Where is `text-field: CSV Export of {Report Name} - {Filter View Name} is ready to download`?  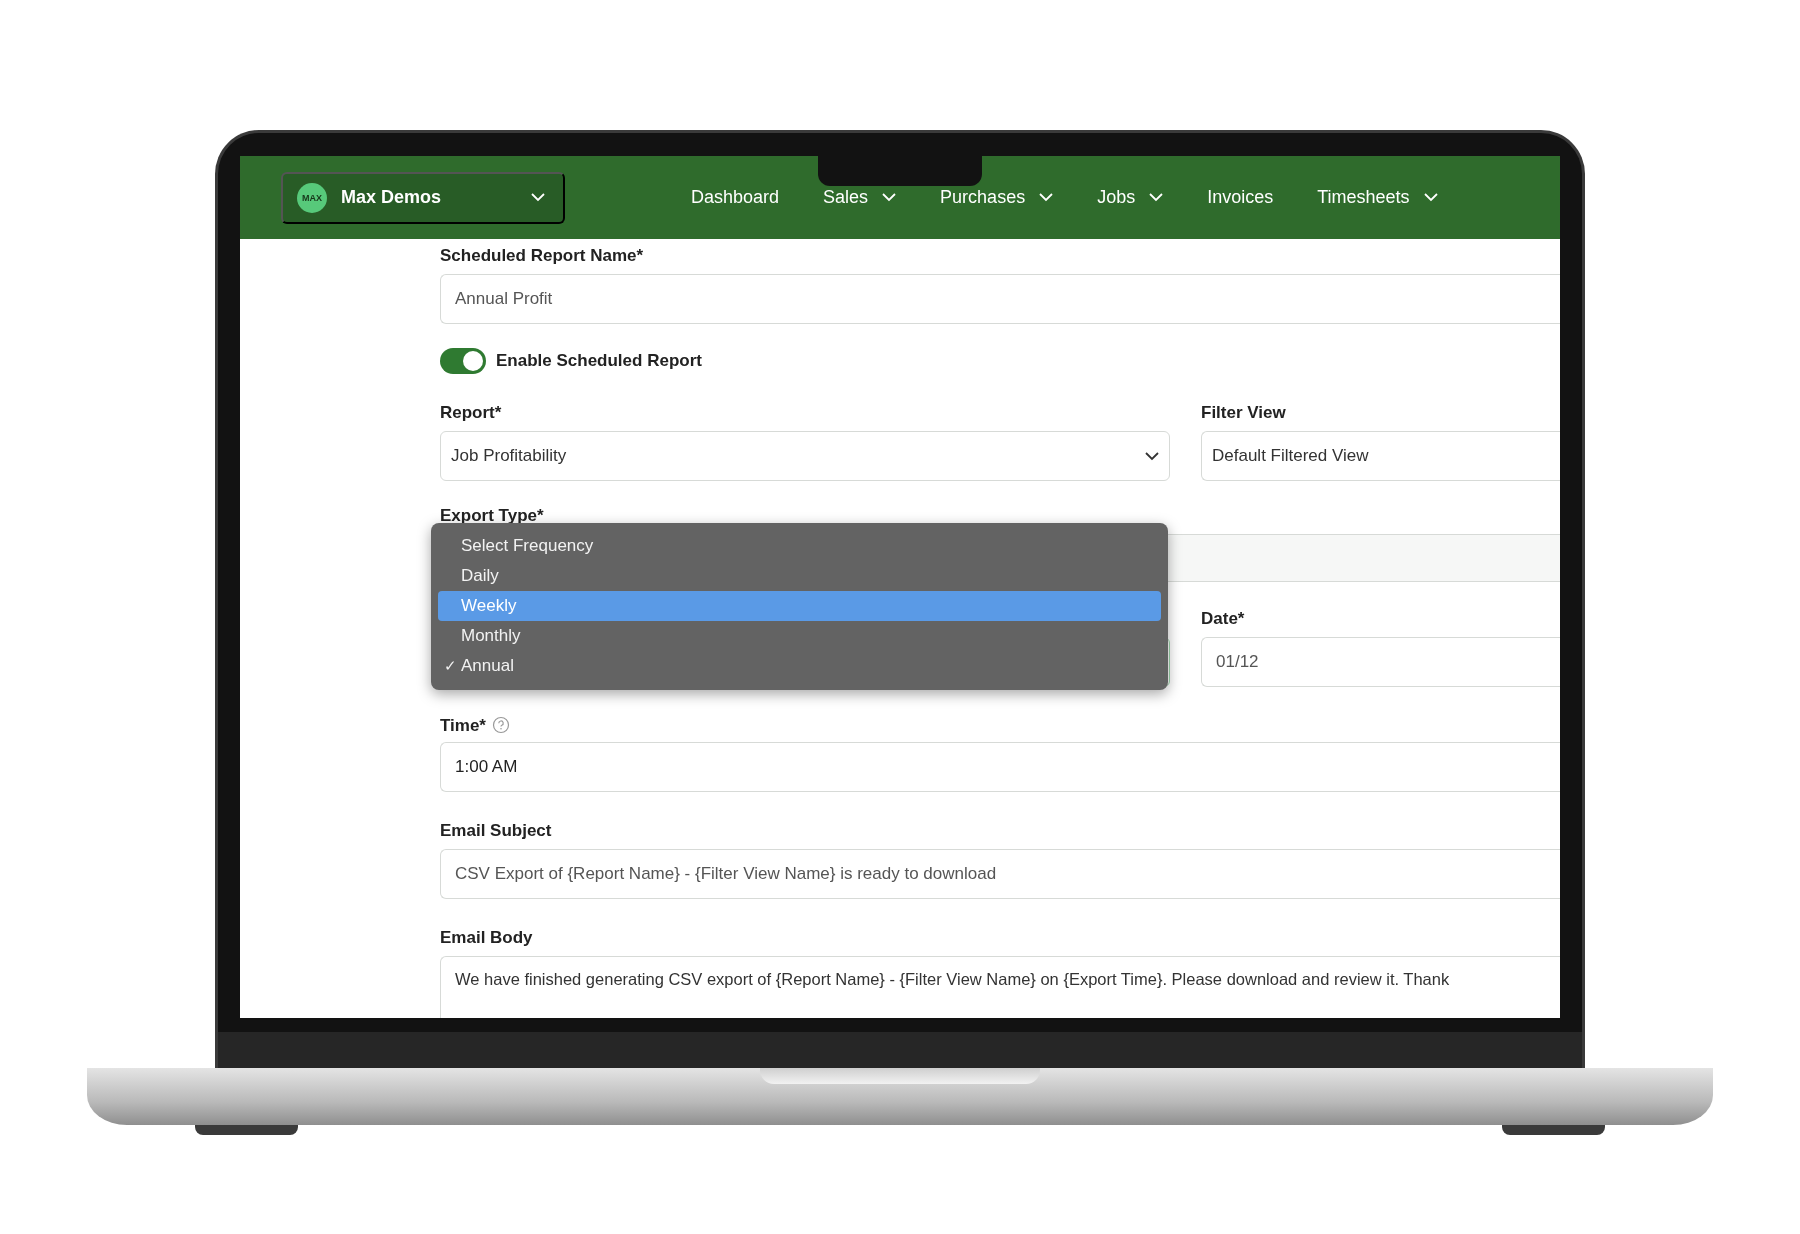 text-field: CSV Export of {Report Name} - {Filter View Name} is ready to download is located at coordinates (1000, 874).